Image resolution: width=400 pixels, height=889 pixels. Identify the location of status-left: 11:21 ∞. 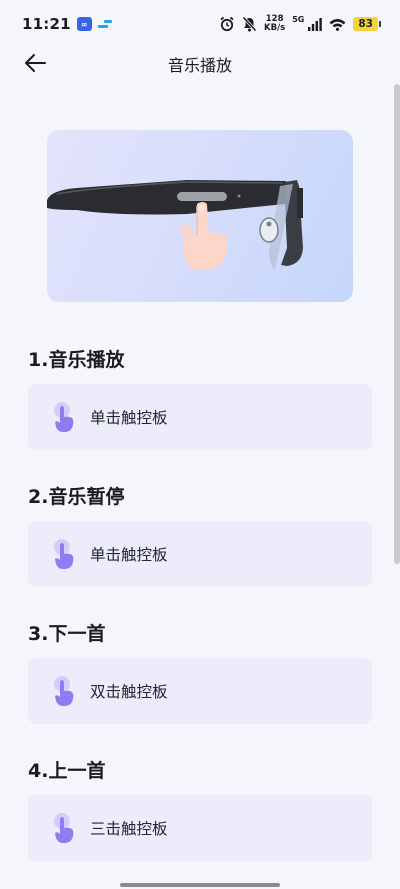
(67, 24).